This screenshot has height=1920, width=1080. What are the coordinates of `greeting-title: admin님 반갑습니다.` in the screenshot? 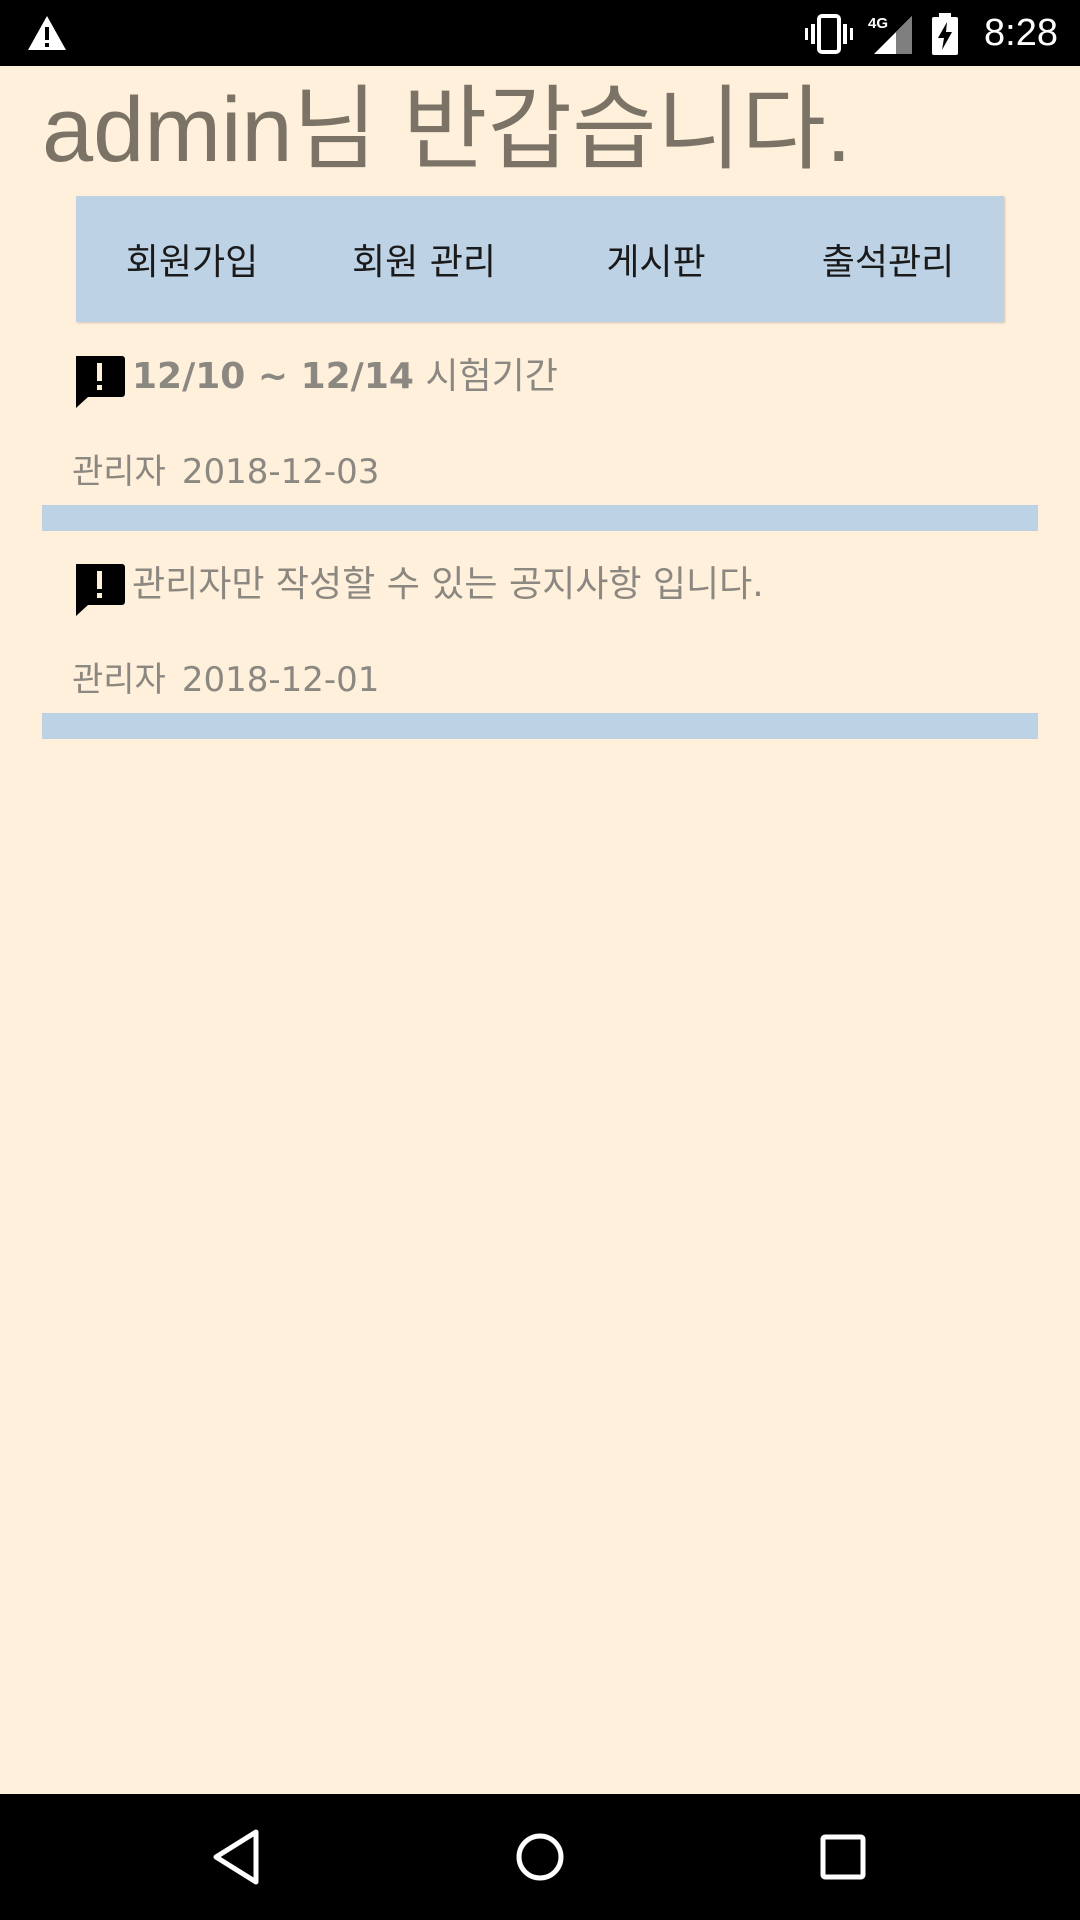 It's located at (447, 130).